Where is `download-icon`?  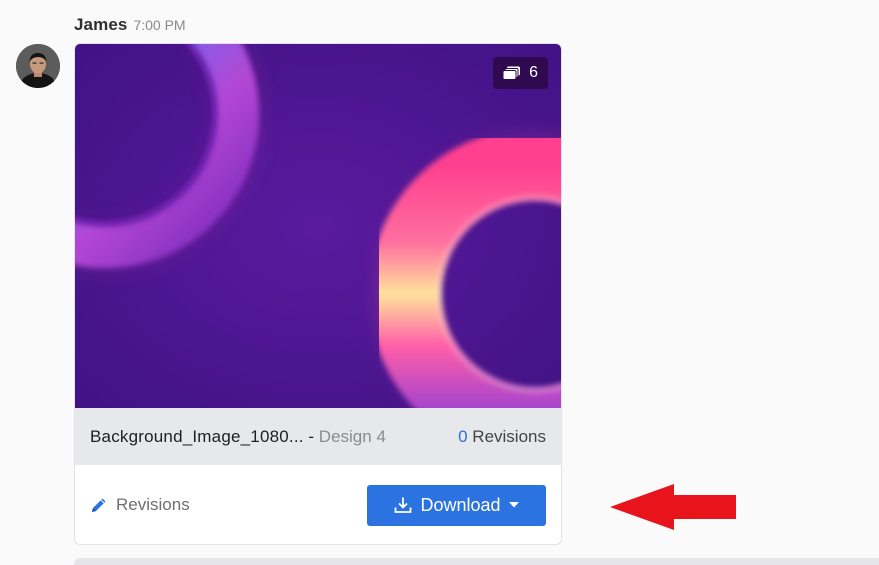
download-icon is located at coordinates (403, 505).